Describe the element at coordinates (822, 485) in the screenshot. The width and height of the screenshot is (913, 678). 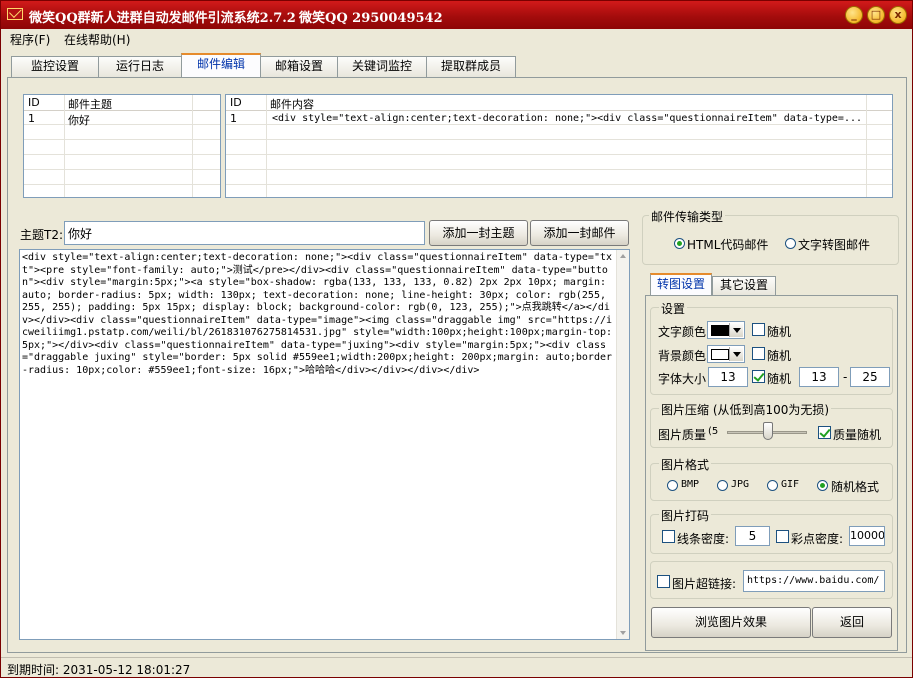
I see `format-random-radio` at that location.